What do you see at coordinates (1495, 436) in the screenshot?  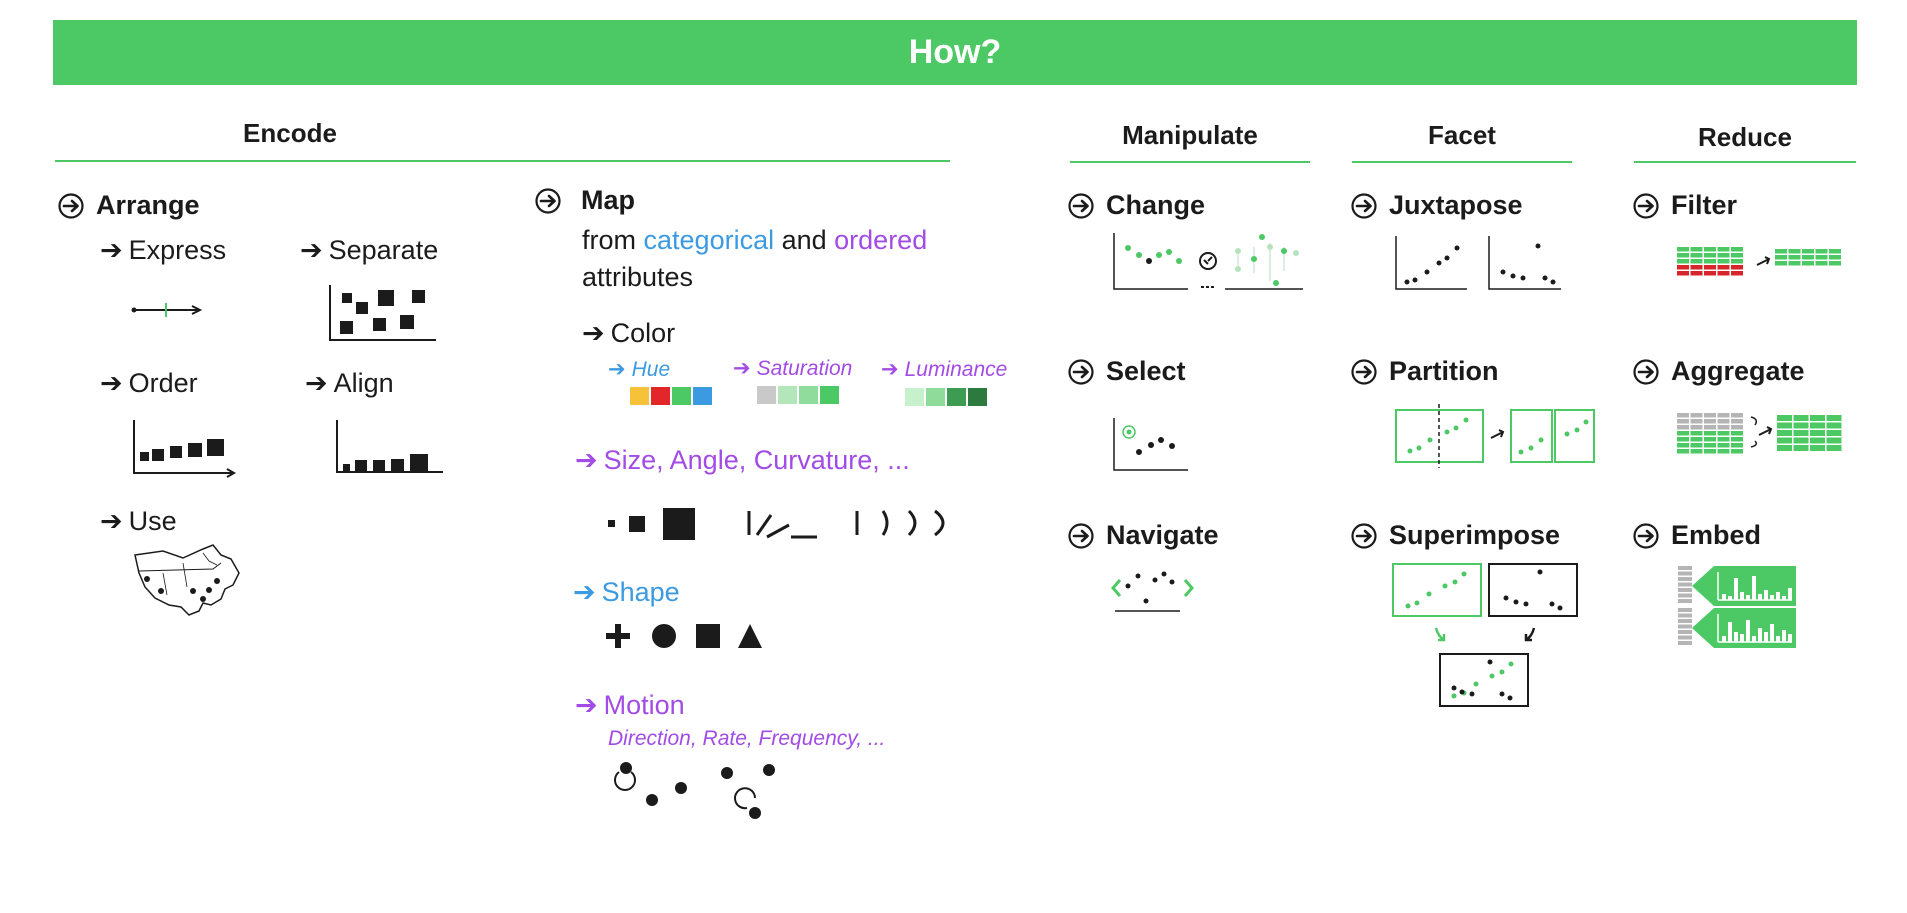 I see `partition-glyph` at bounding box center [1495, 436].